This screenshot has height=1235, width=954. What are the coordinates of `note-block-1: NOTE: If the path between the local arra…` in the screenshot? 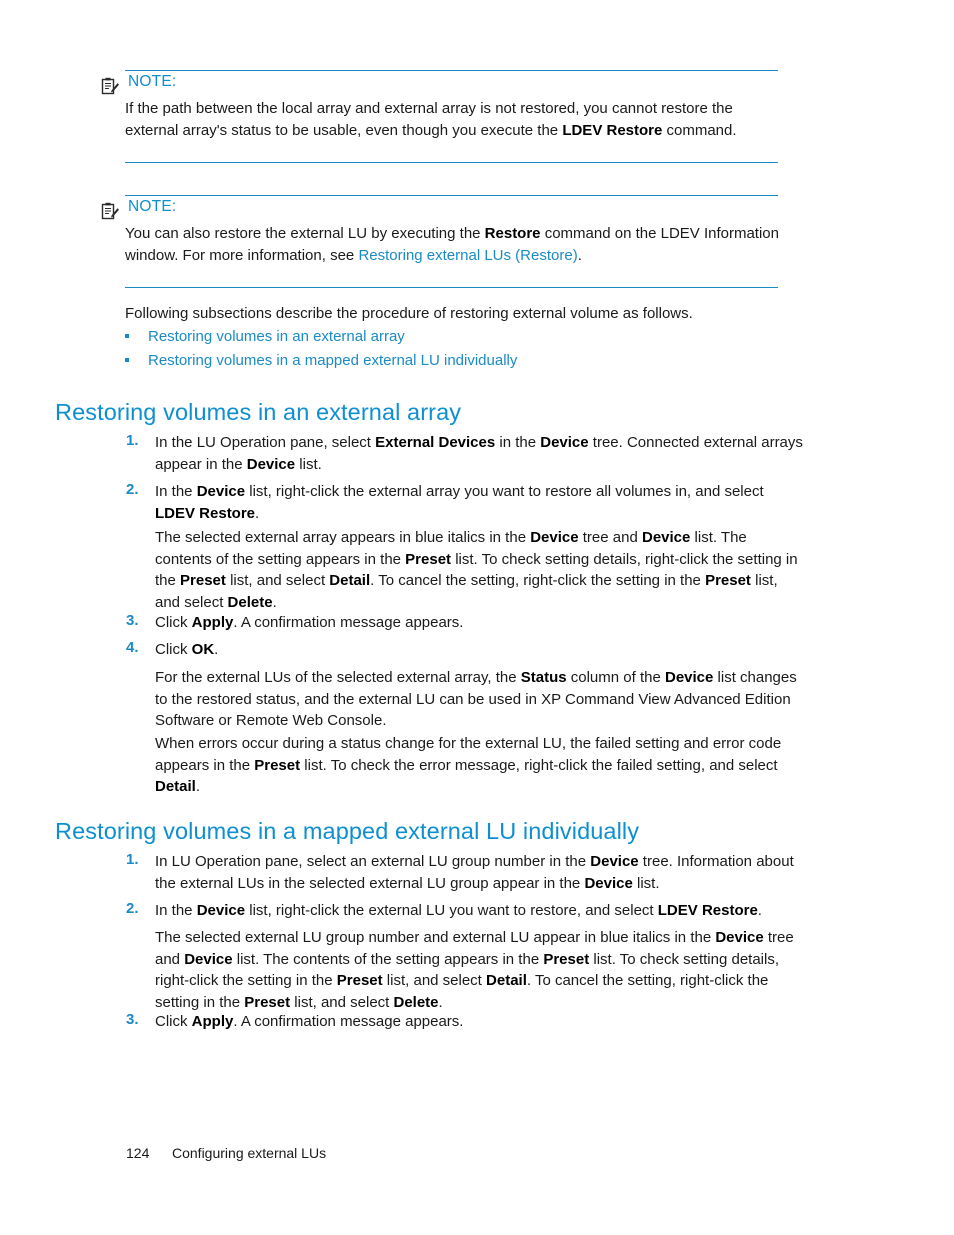 It's located at (451, 118).